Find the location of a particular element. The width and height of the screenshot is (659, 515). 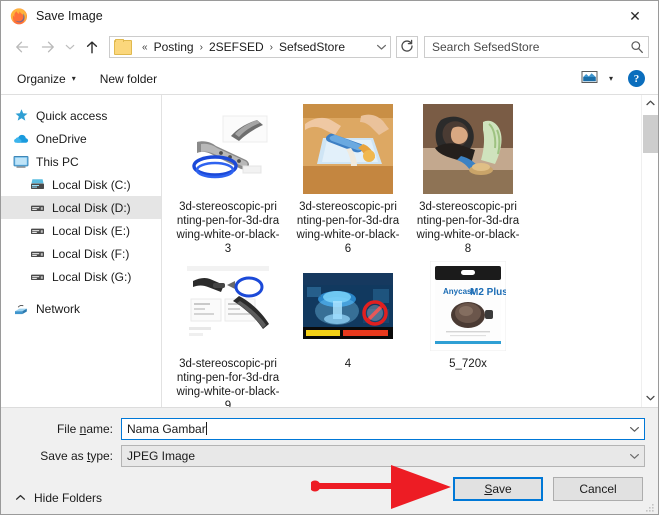

sidebar-item-local-disk-c: Local Disk (C:) is located at coordinates (81, 184).